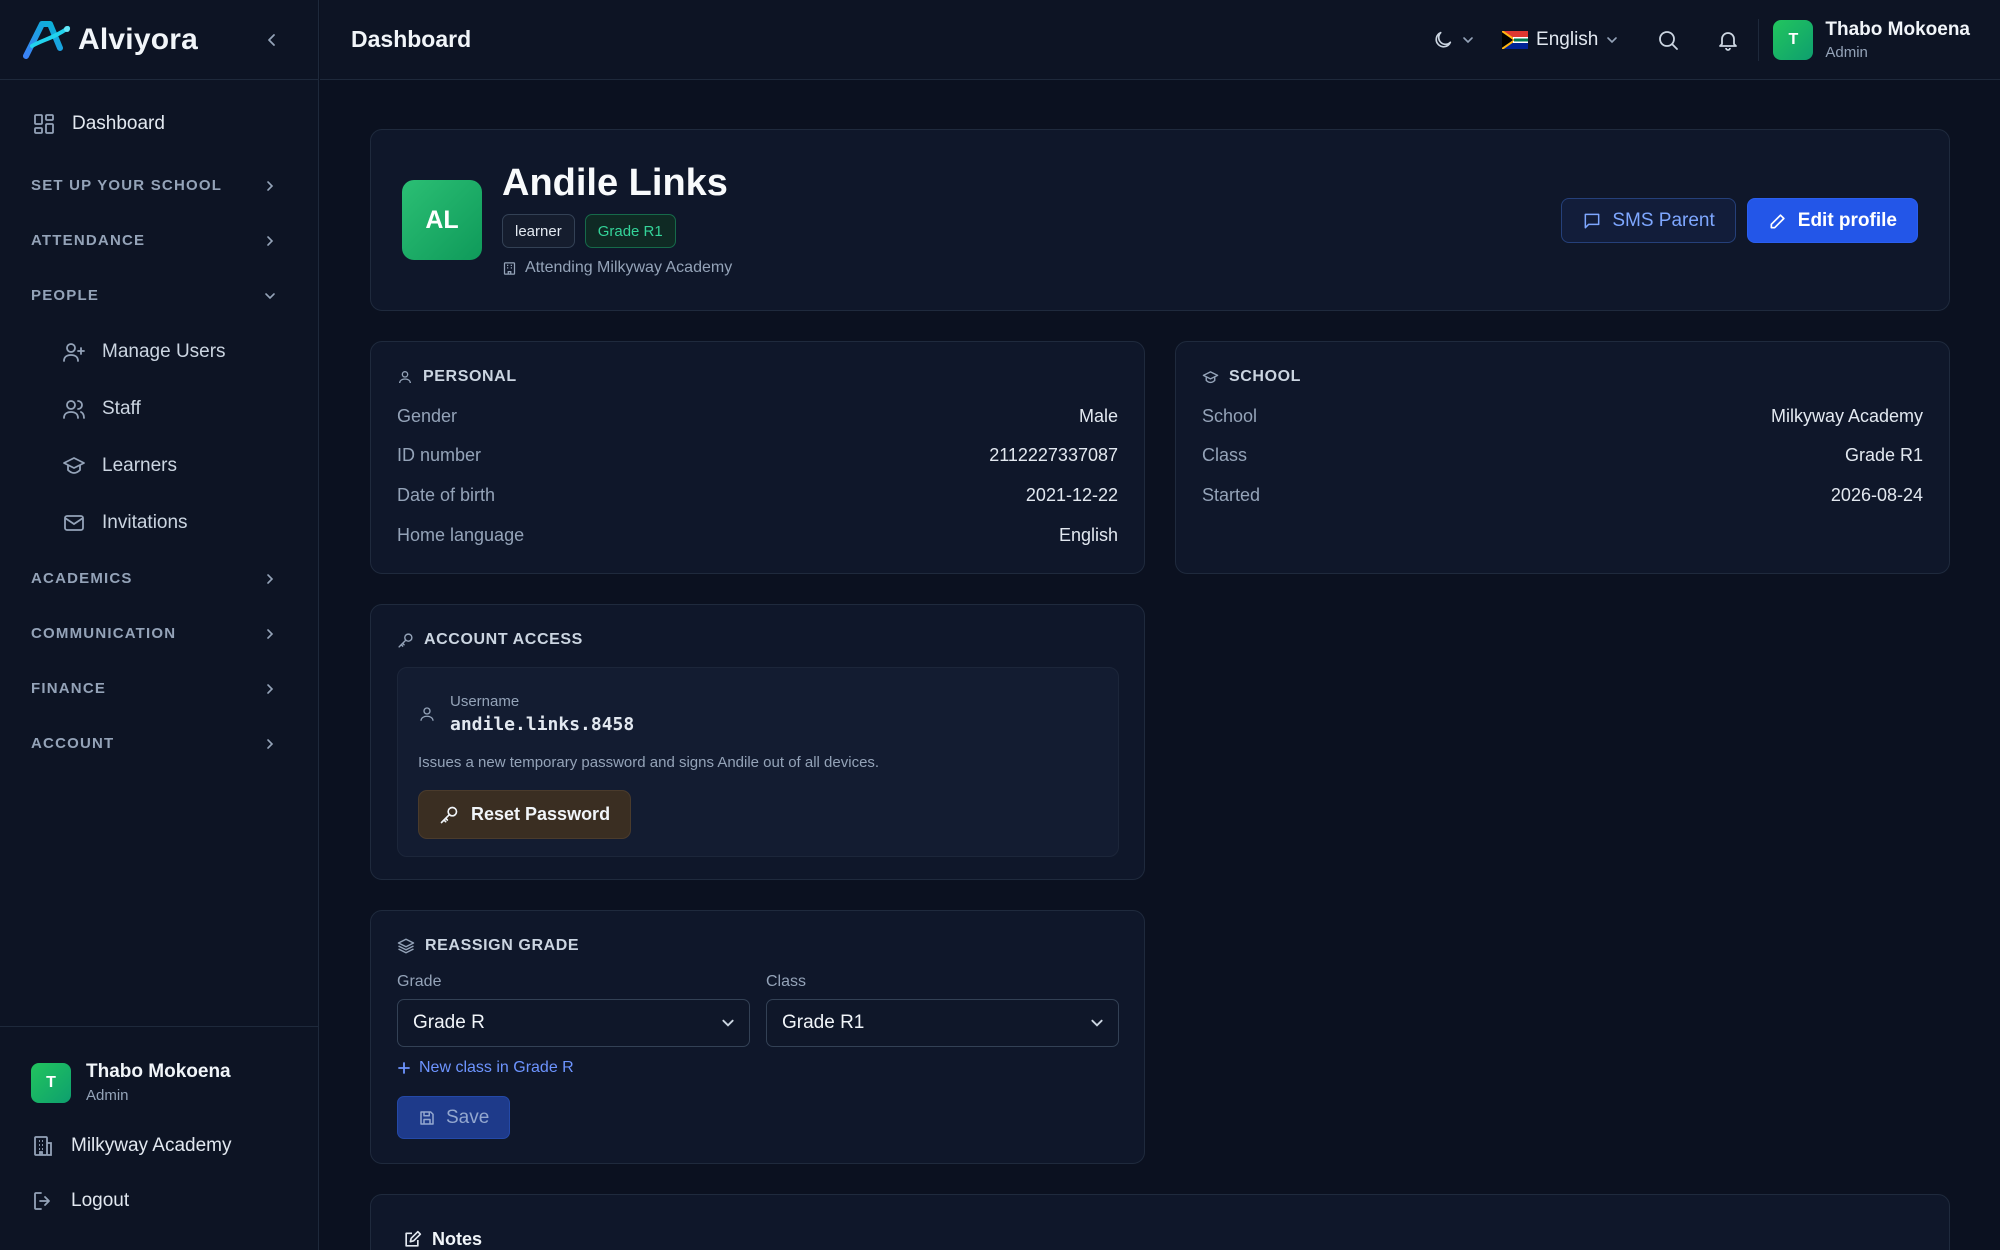 The image size is (2000, 1250). What do you see at coordinates (1728, 40) in the screenshot?
I see `notifications-button` at bounding box center [1728, 40].